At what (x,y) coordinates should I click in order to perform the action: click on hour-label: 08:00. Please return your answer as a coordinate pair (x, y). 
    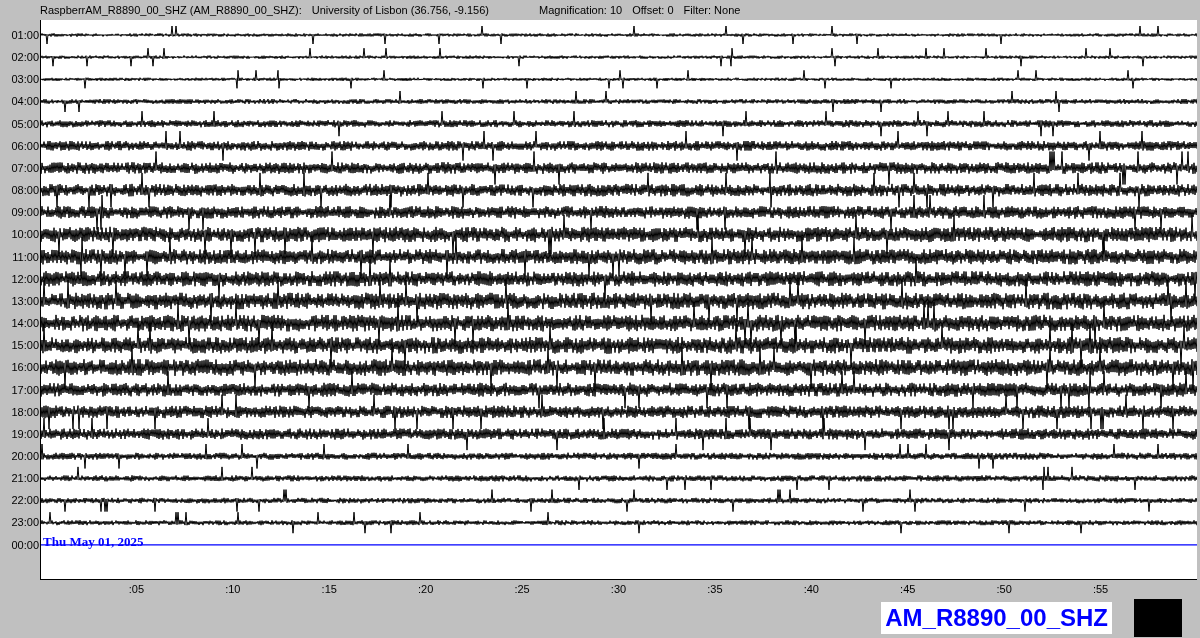
    Looking at the image, I should click on (25, 191).